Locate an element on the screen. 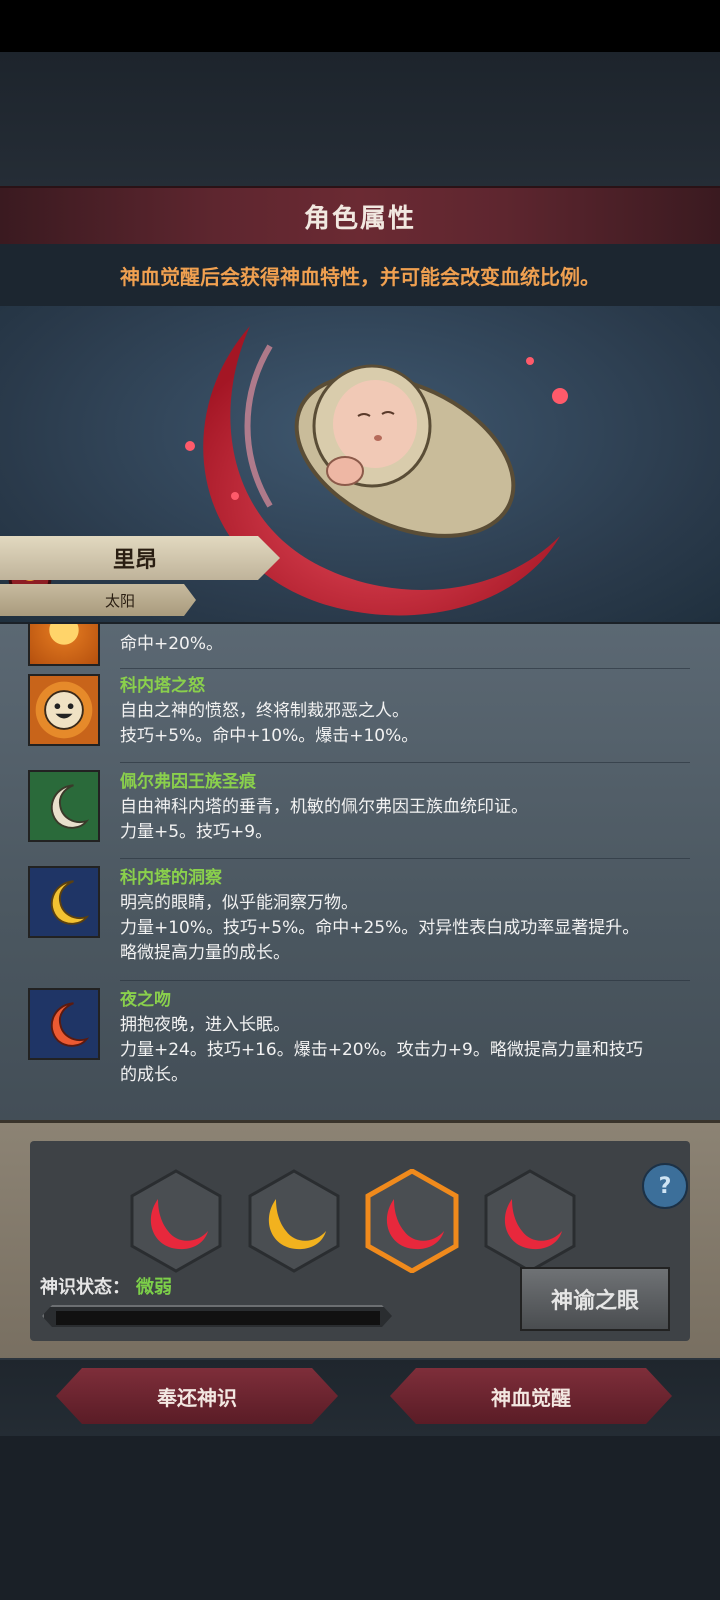 Image resolution: width=720 pixels, height=1600 pixels. trait-name: 科内塔的洞察 is located at coordinates (171, 878).